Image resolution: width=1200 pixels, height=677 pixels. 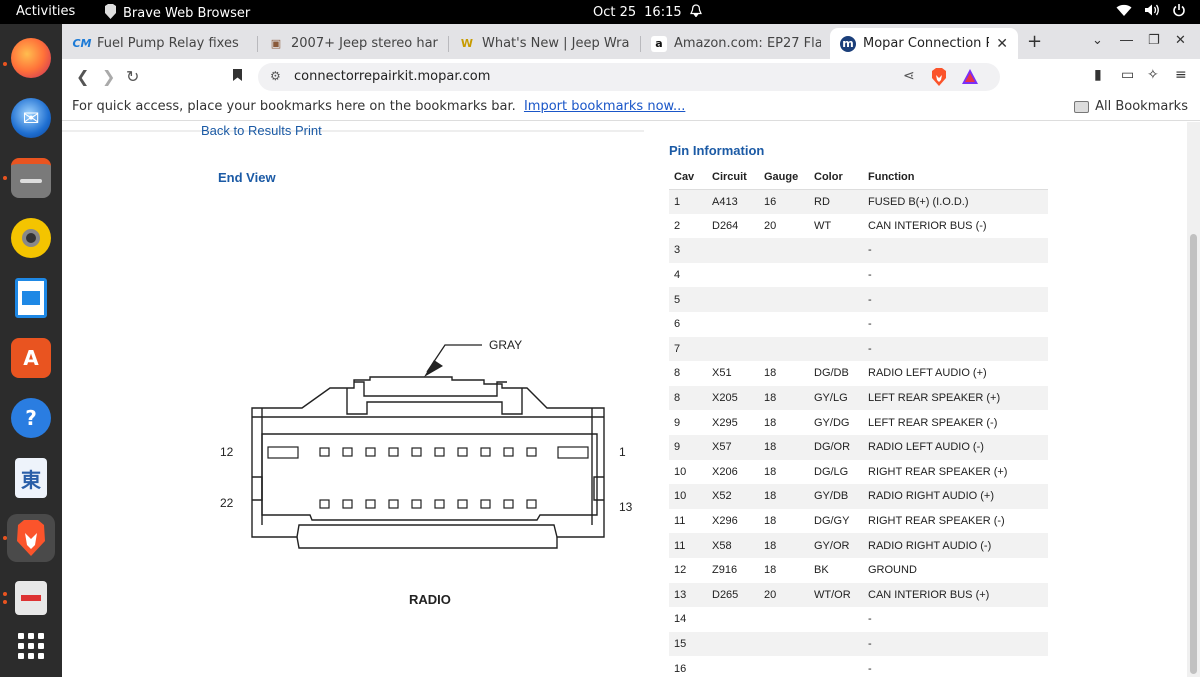 I want to click on brave-shields-icon, so click(x=939, y=77).